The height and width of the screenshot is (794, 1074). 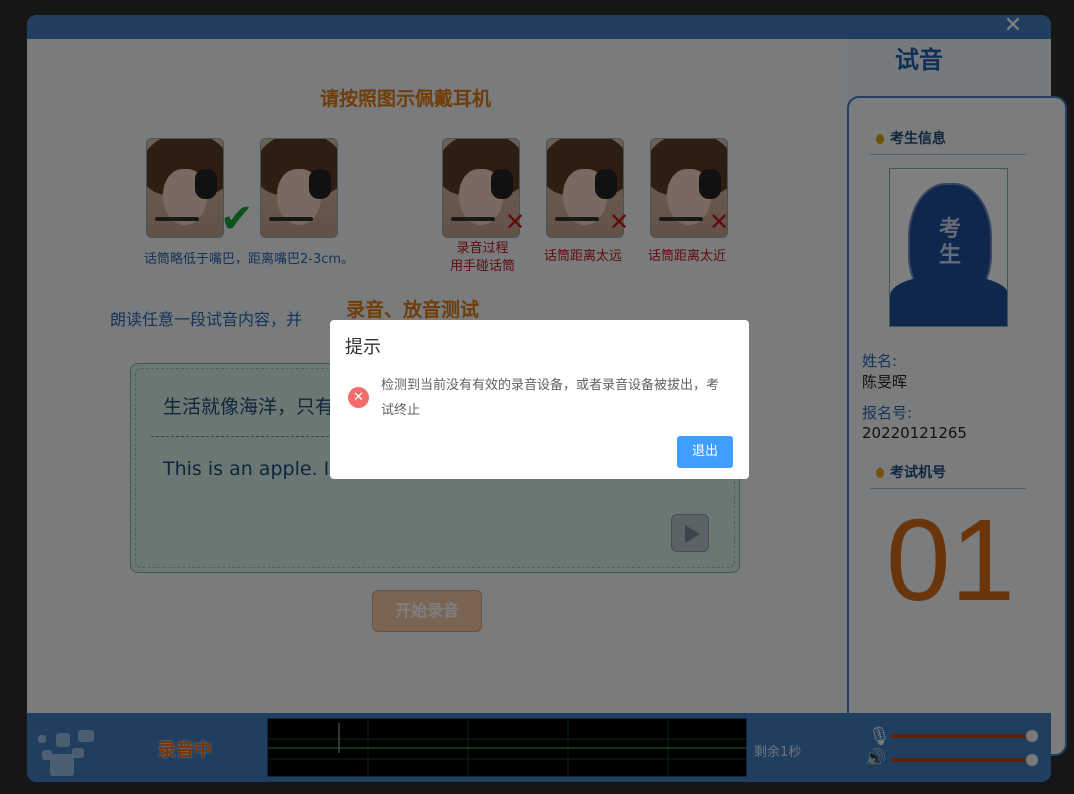 What do you see at coordinates (363, 347) in the screenshot?
I see `dialog-title: 提示` at bounding box center [363, 347].